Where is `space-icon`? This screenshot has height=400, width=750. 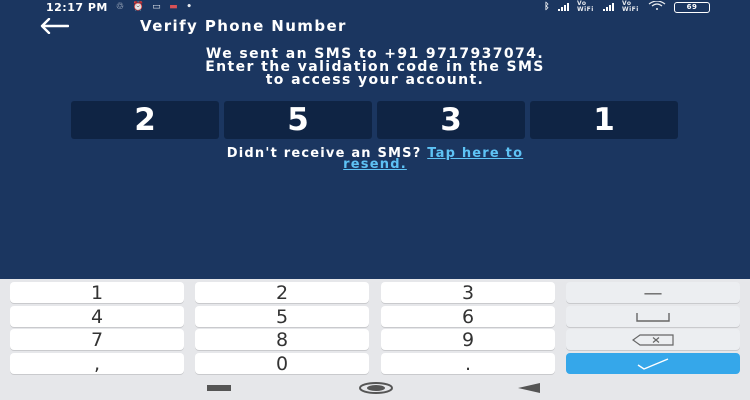
space-icon is located at coordinates (653, 317).